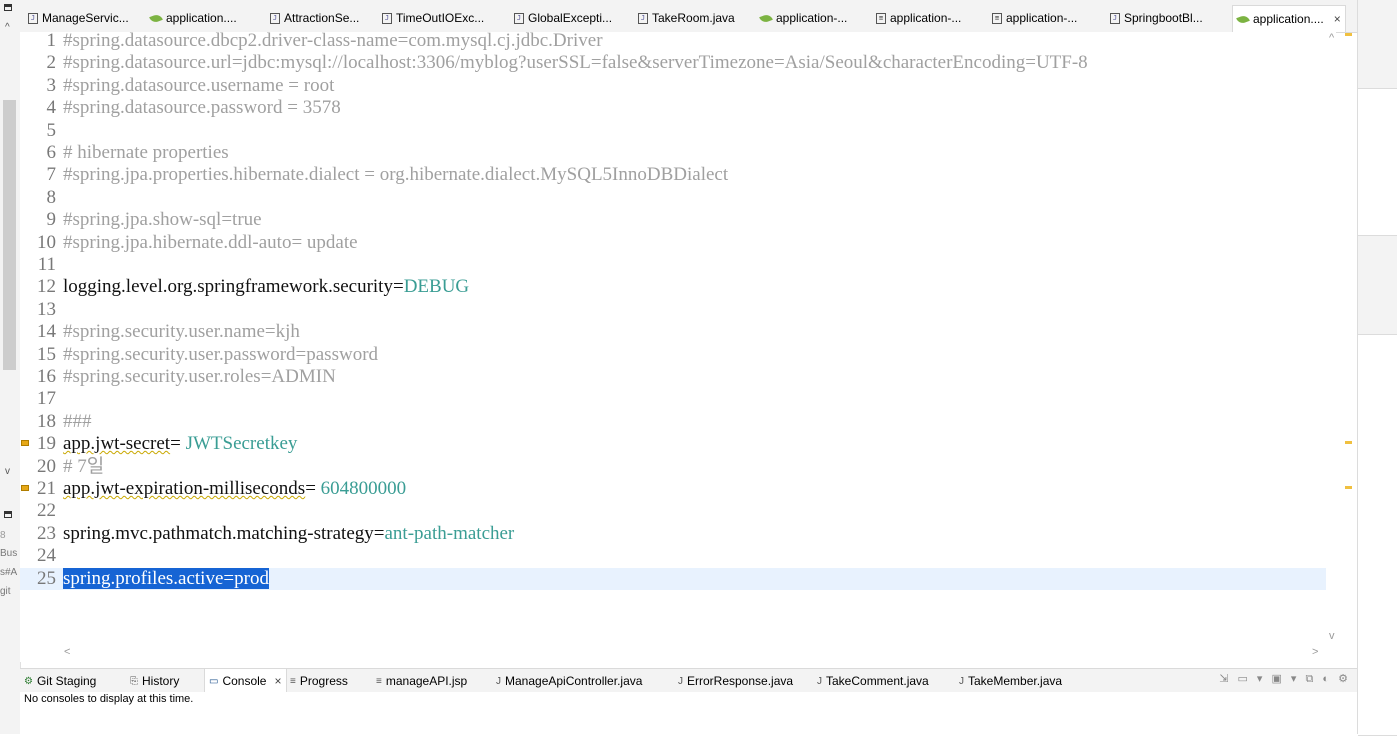 The image size is (1397, 736). Describe the element at coordinates (569, 681) in the screenshot. I see `bottom-tab: J ManageApiController.java` at that location.